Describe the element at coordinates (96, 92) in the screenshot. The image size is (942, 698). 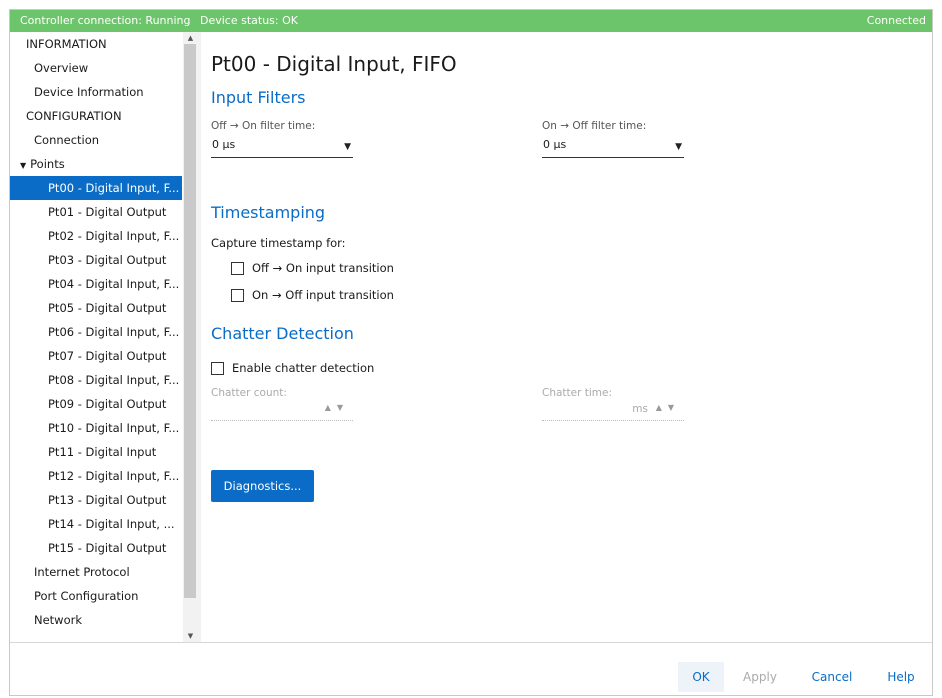
I see `sidebar-item-device-information: Device Information` at that location.